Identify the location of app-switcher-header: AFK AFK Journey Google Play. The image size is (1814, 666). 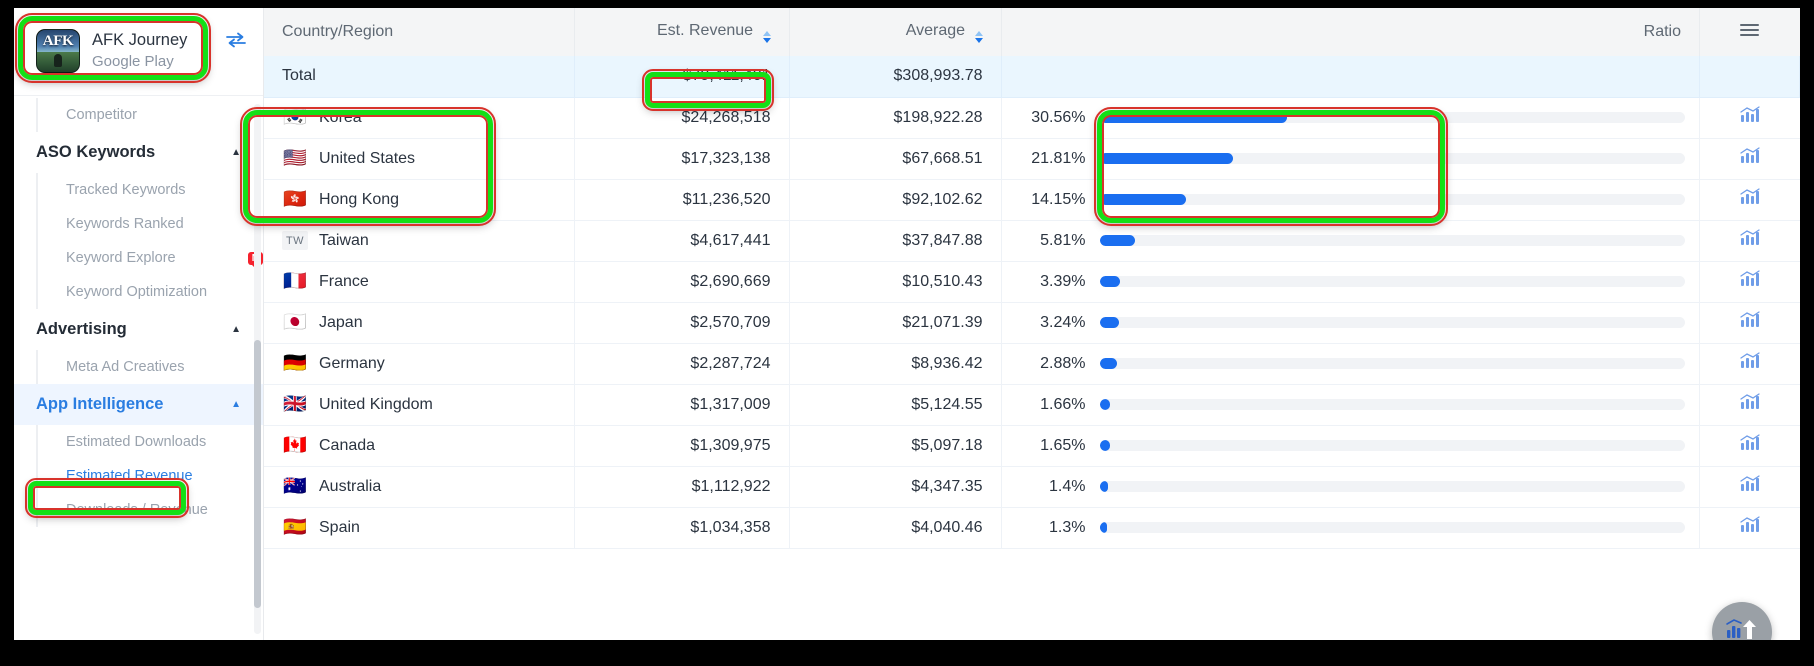
(138, 52).